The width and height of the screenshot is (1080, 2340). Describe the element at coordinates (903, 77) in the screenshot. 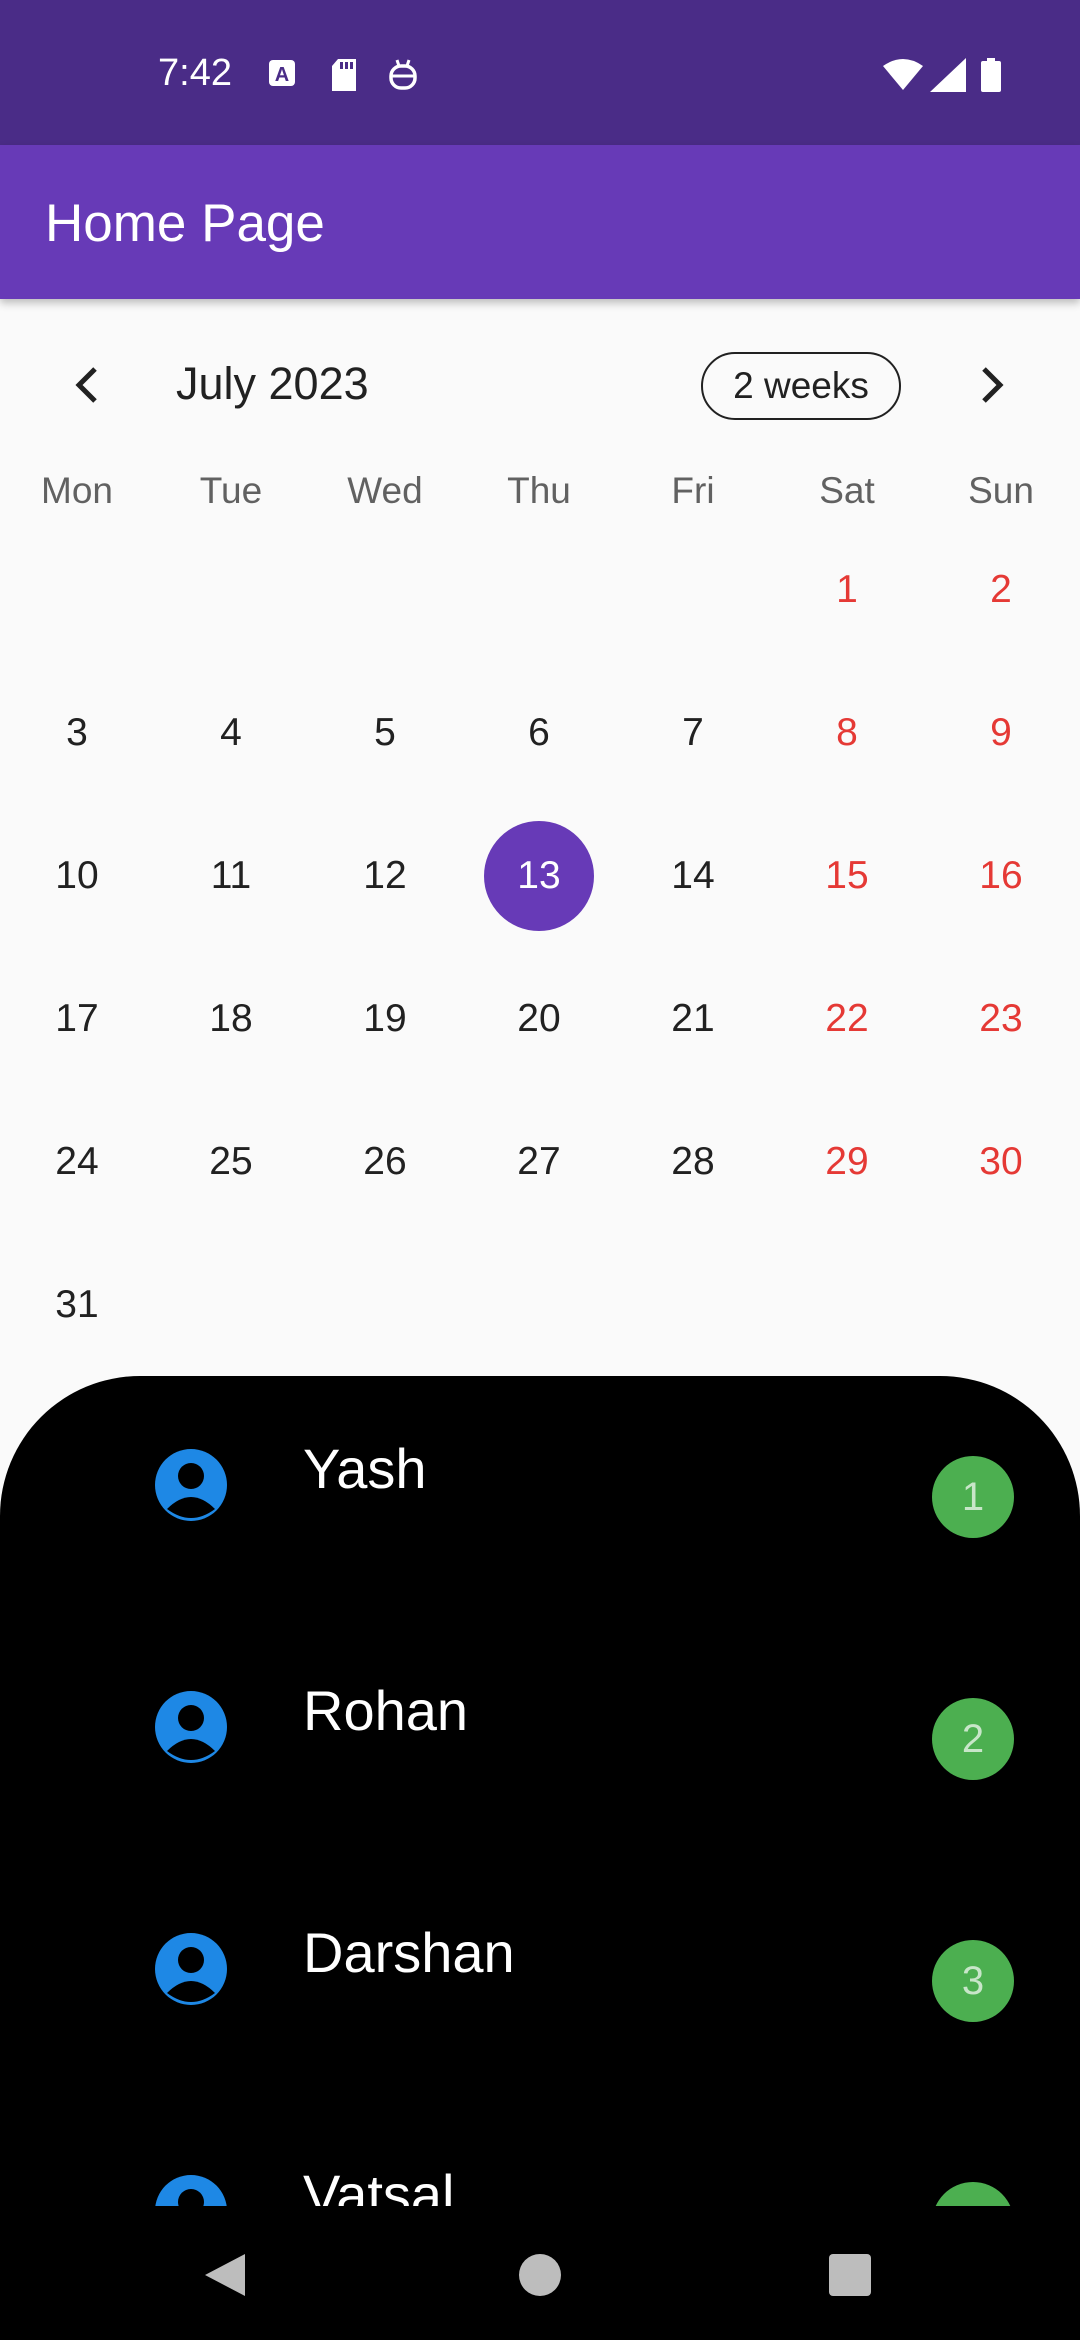

I see `wifi-icon` at that location.